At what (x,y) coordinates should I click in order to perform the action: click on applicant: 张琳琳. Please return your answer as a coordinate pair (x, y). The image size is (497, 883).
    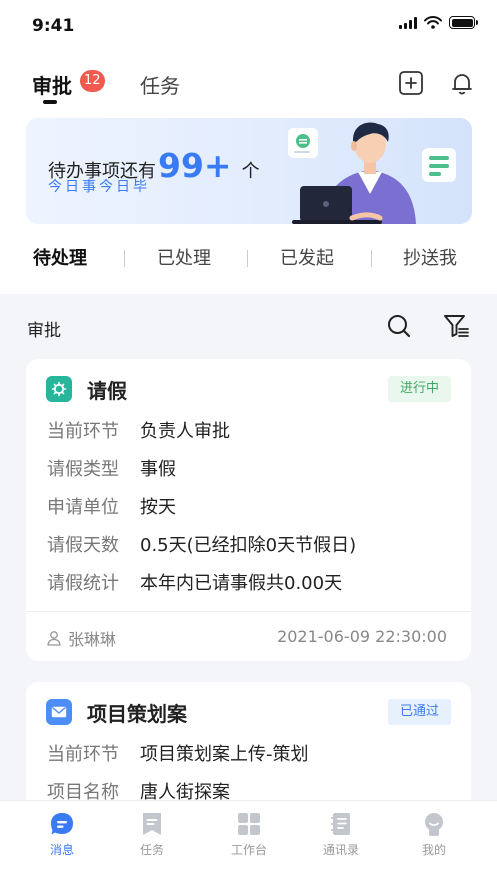
    Looking at the image, I should click on (81, 638).